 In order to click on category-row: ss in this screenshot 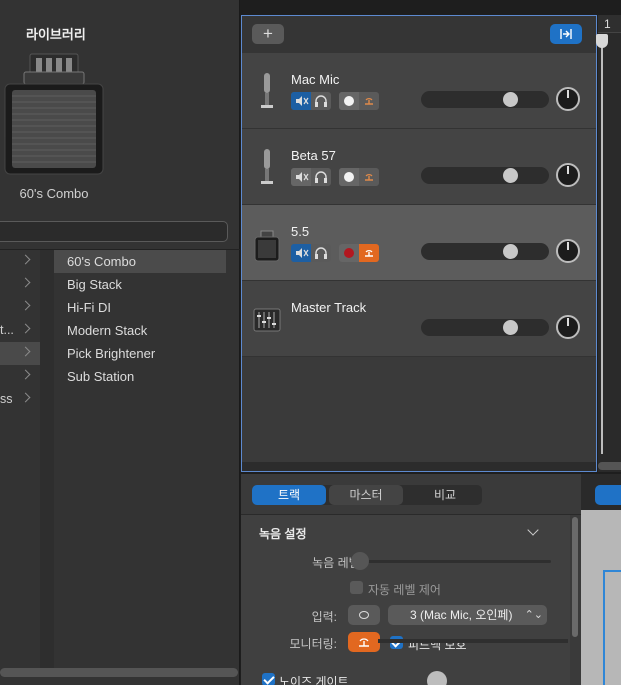, I will do `click(20, 399)`.